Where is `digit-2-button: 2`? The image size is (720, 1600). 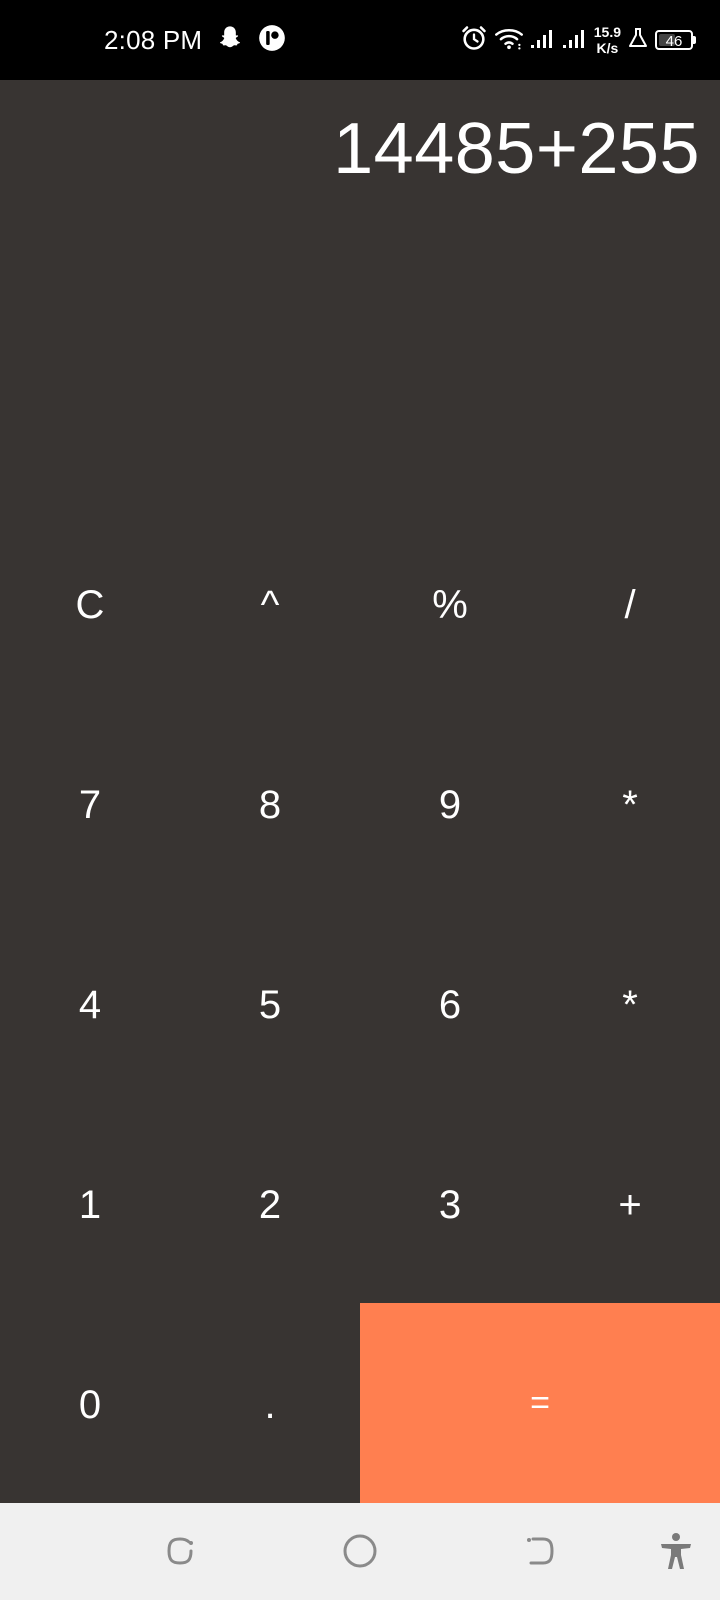 digit-2-button: 2 is located at coordinates (270, 1205).